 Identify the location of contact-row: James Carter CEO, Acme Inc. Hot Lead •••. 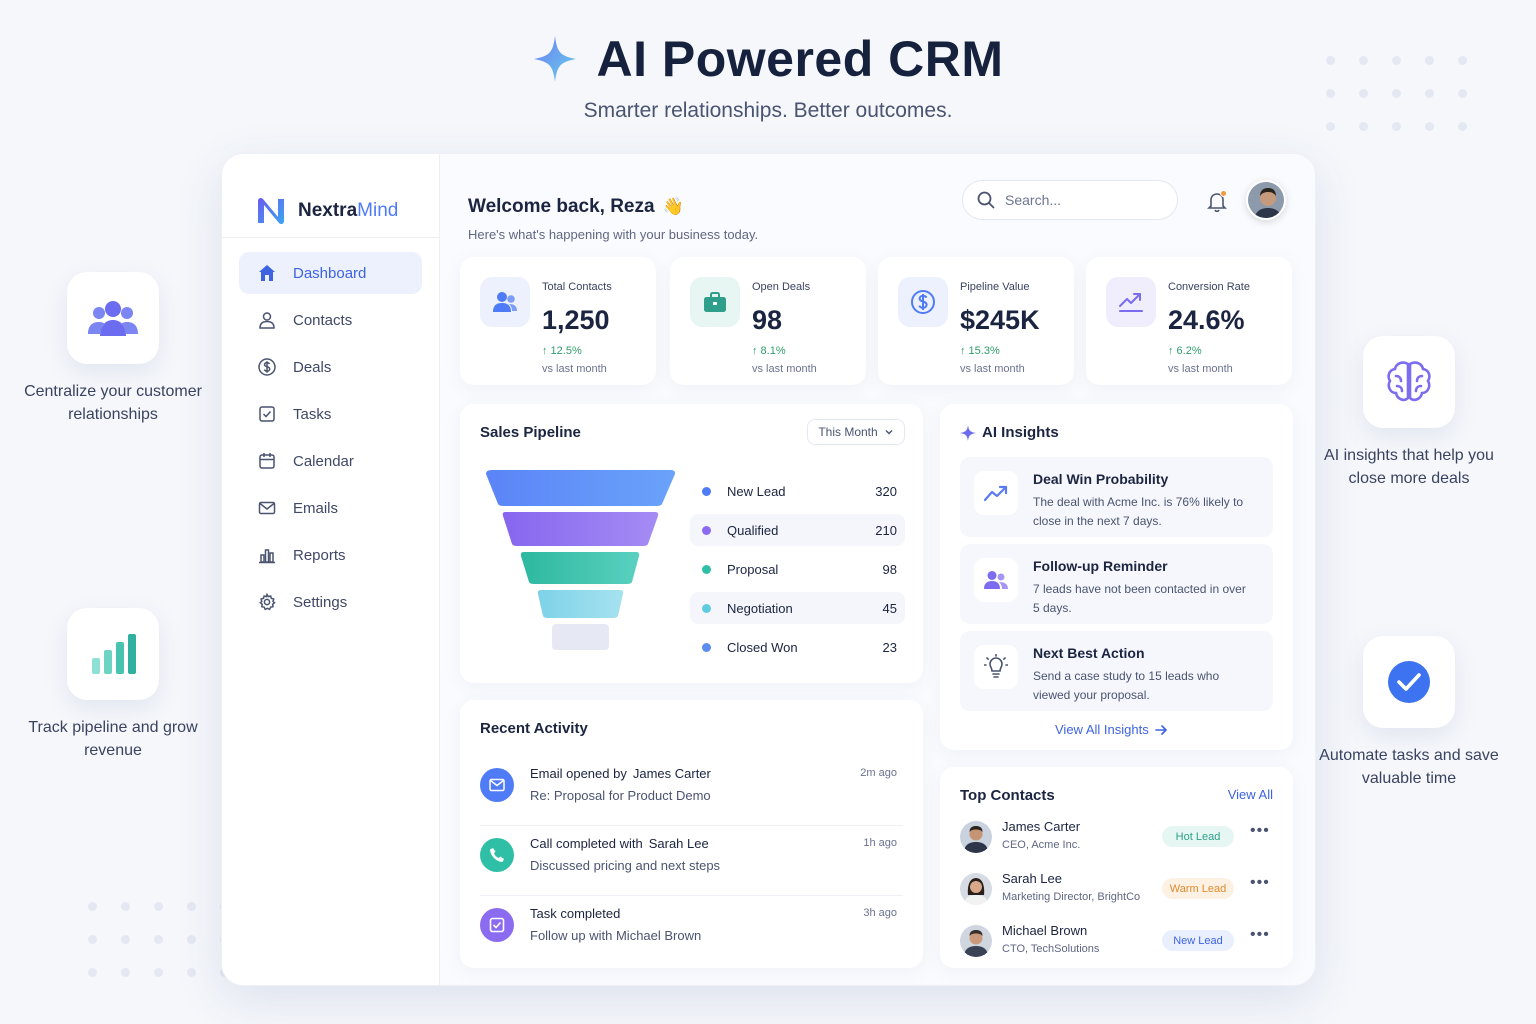
(1116, 839).